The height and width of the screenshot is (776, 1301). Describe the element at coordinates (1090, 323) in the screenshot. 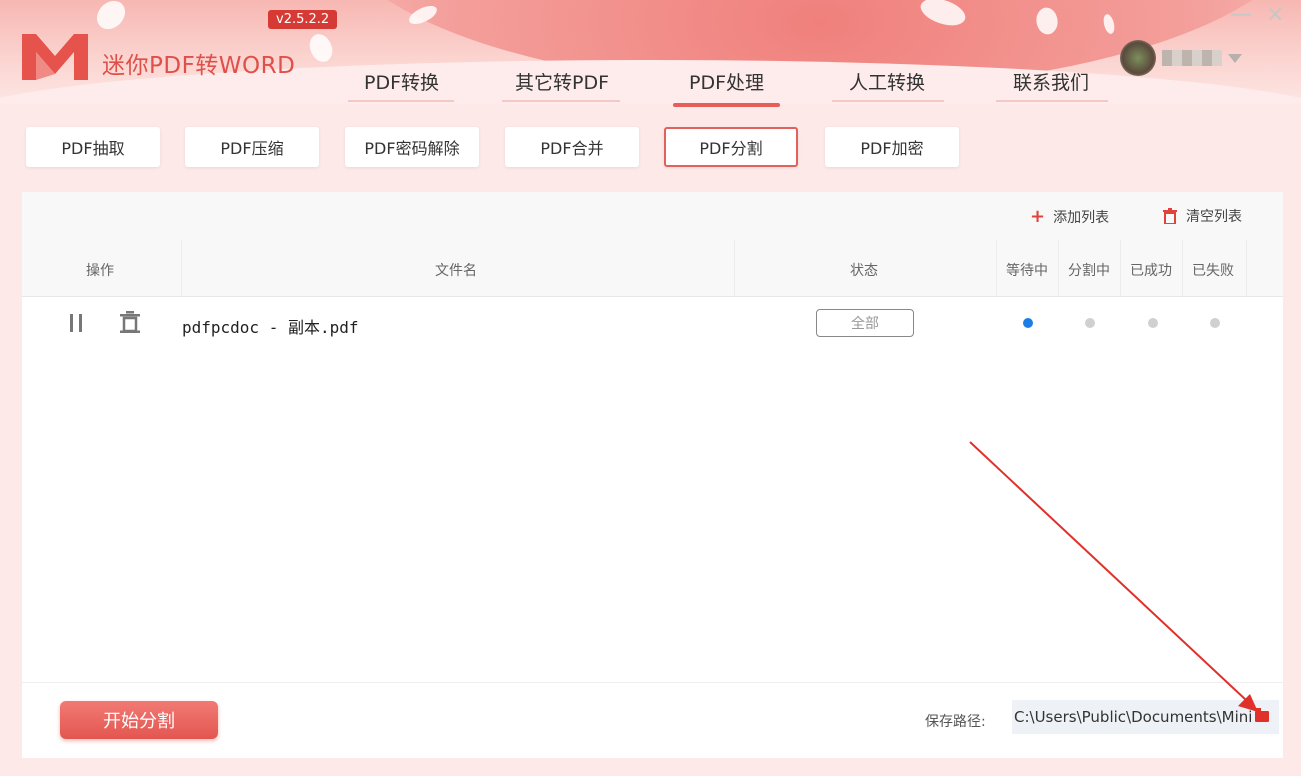

I see `stage-splitting-dot` at that location.